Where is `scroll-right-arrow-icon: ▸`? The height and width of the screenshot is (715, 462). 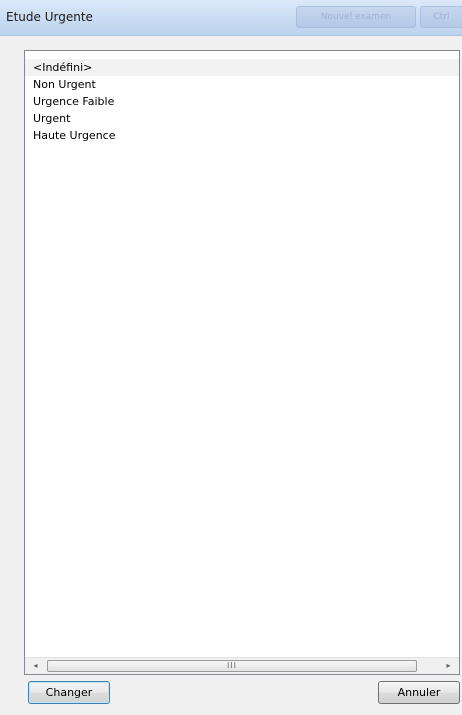 scroll-right-arrow-icon: ▸ is located at coordinates (448, 666).